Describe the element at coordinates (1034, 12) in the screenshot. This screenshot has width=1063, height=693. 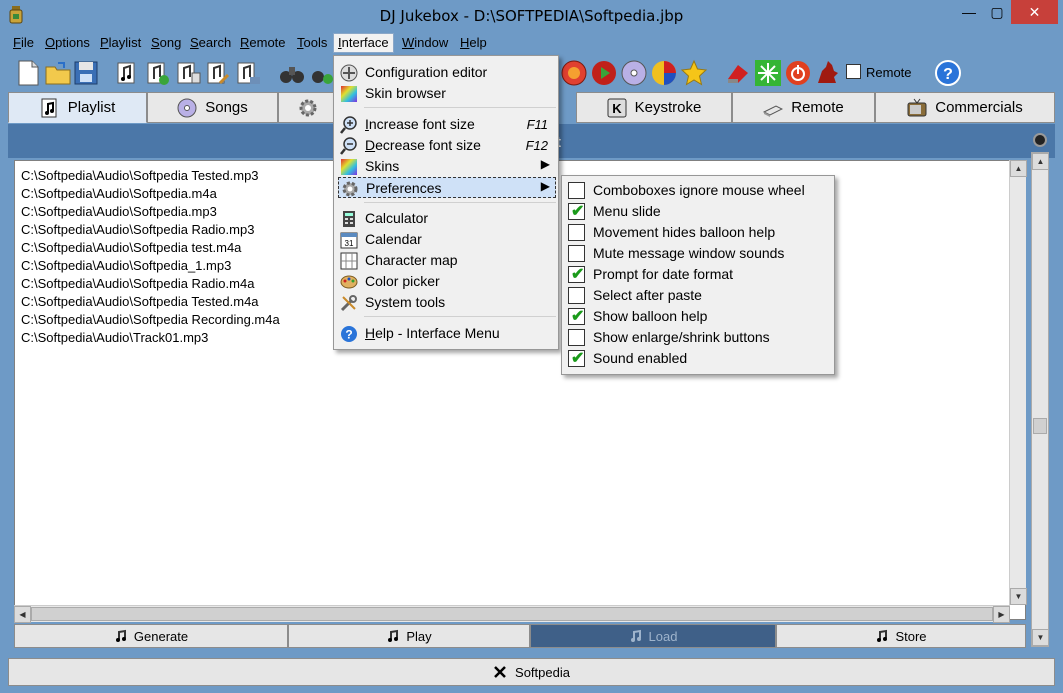
I see `close-window-button: ✕` at that location.